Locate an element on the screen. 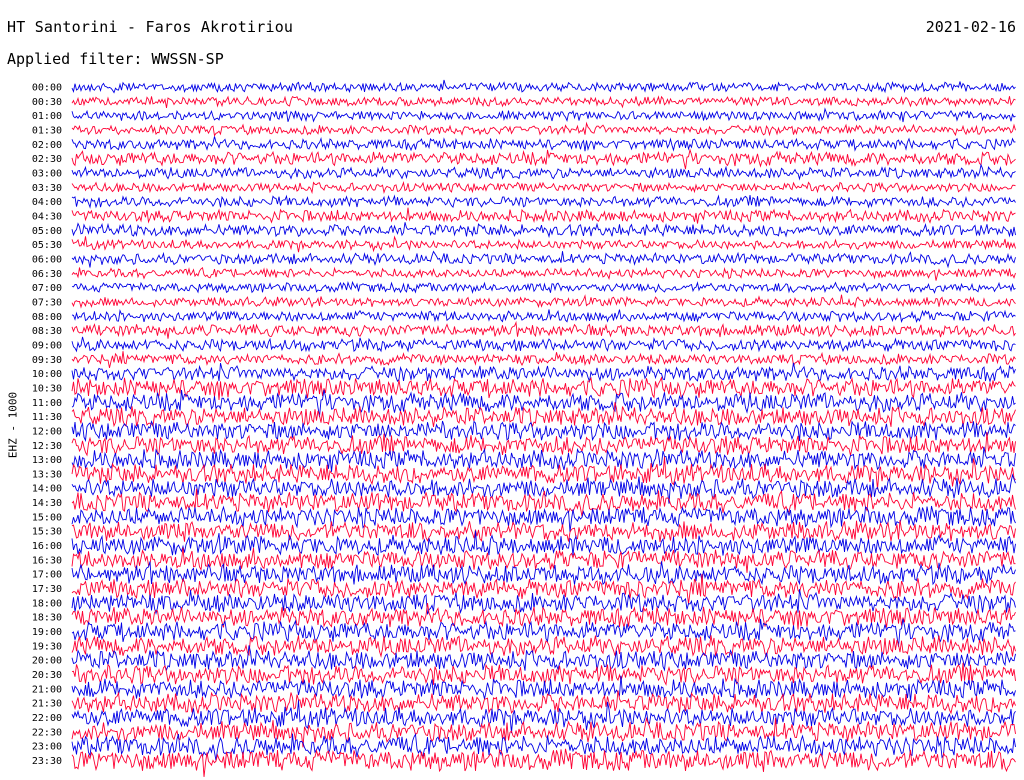  time-tick-label: 11:30 is located at coordinates (47, 417).